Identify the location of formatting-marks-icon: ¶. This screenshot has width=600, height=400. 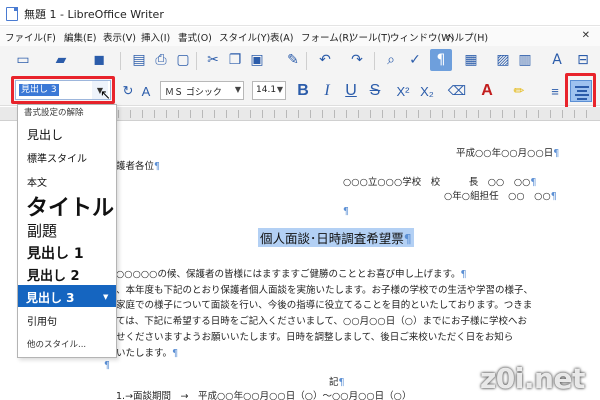
(441, 60).